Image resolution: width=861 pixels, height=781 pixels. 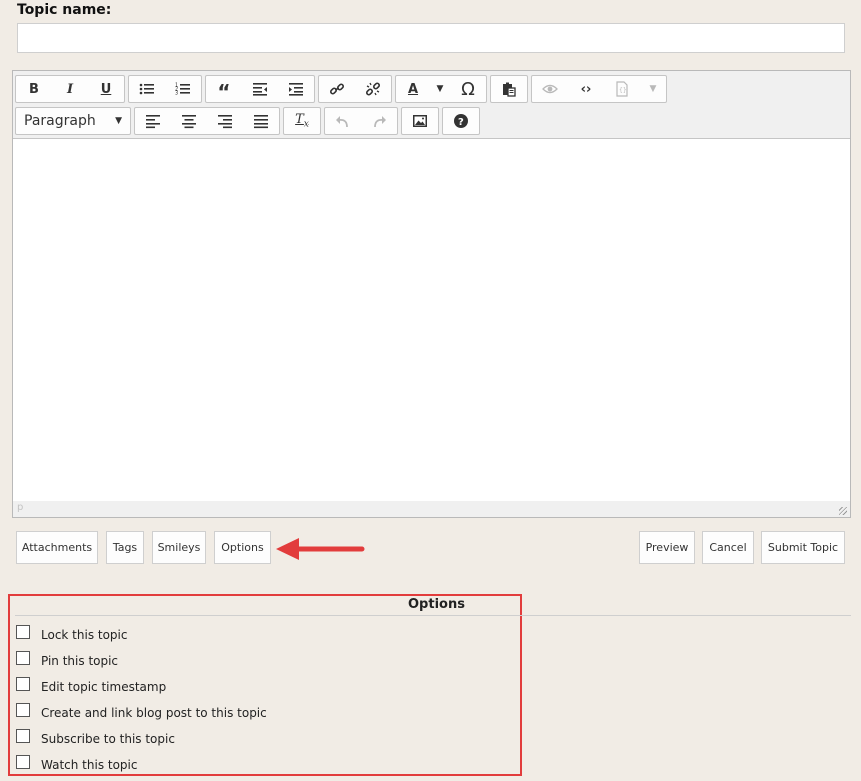 I want to click on help-button: ?, so click(x=461, y=121).